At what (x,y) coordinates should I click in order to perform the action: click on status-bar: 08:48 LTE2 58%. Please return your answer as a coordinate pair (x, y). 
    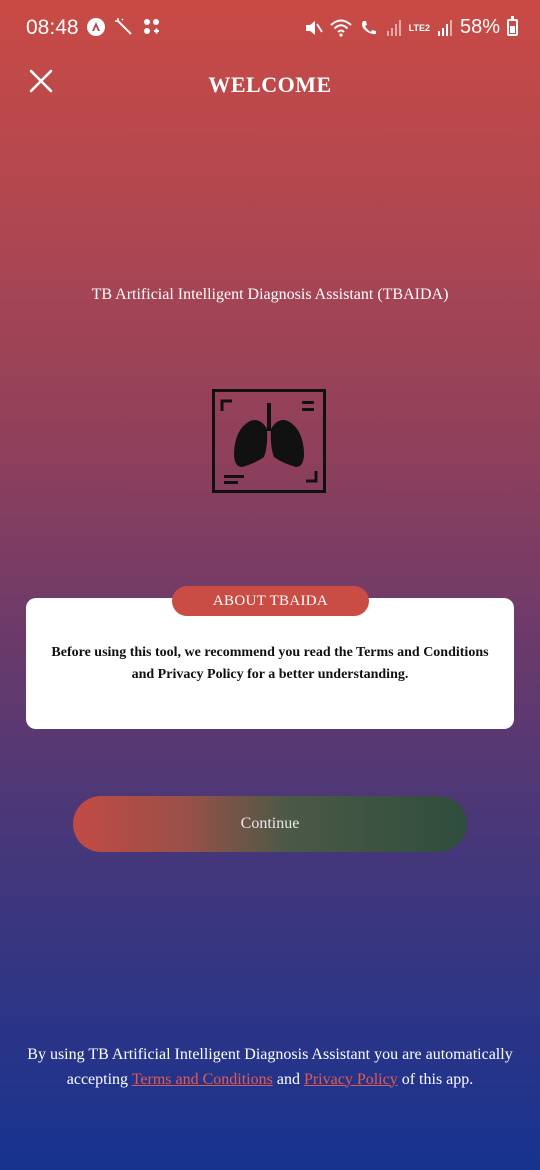
    Looking at the image, I should click on (270, 29).